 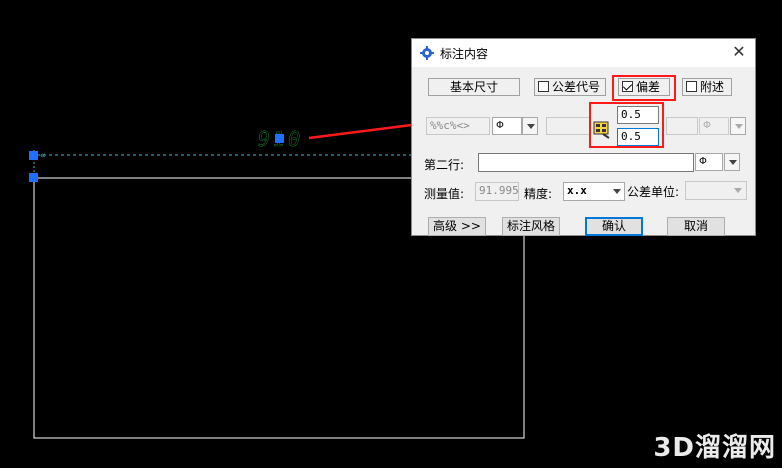 What do you see at coordinates (530, 126) in the screenshot?
I see `prefix-symbol-dropdown` at bounding box center [530, 126].